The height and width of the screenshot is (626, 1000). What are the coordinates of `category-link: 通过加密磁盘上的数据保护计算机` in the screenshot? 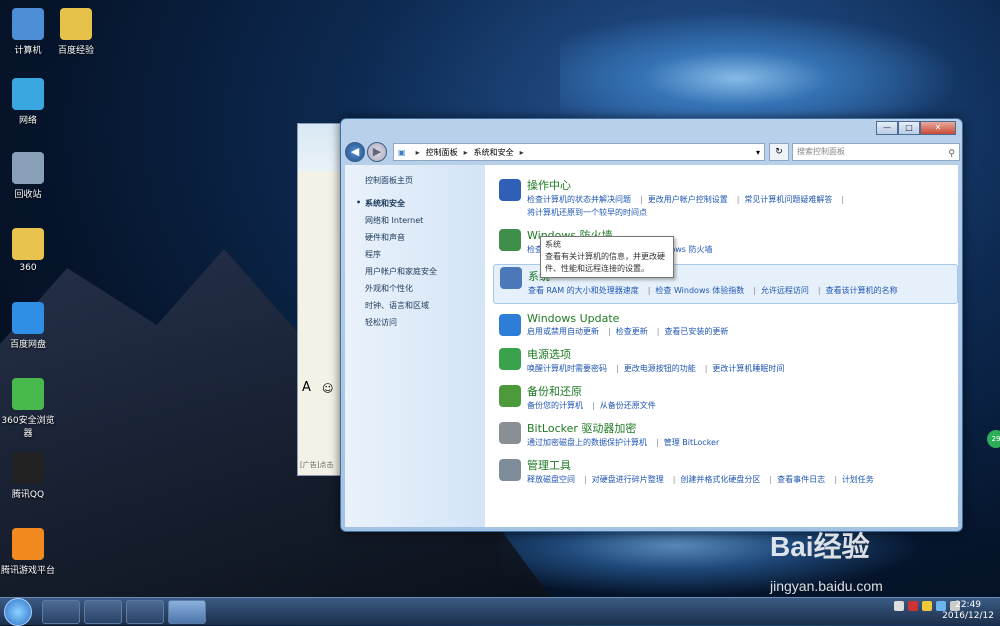 It's located at (587, 442).